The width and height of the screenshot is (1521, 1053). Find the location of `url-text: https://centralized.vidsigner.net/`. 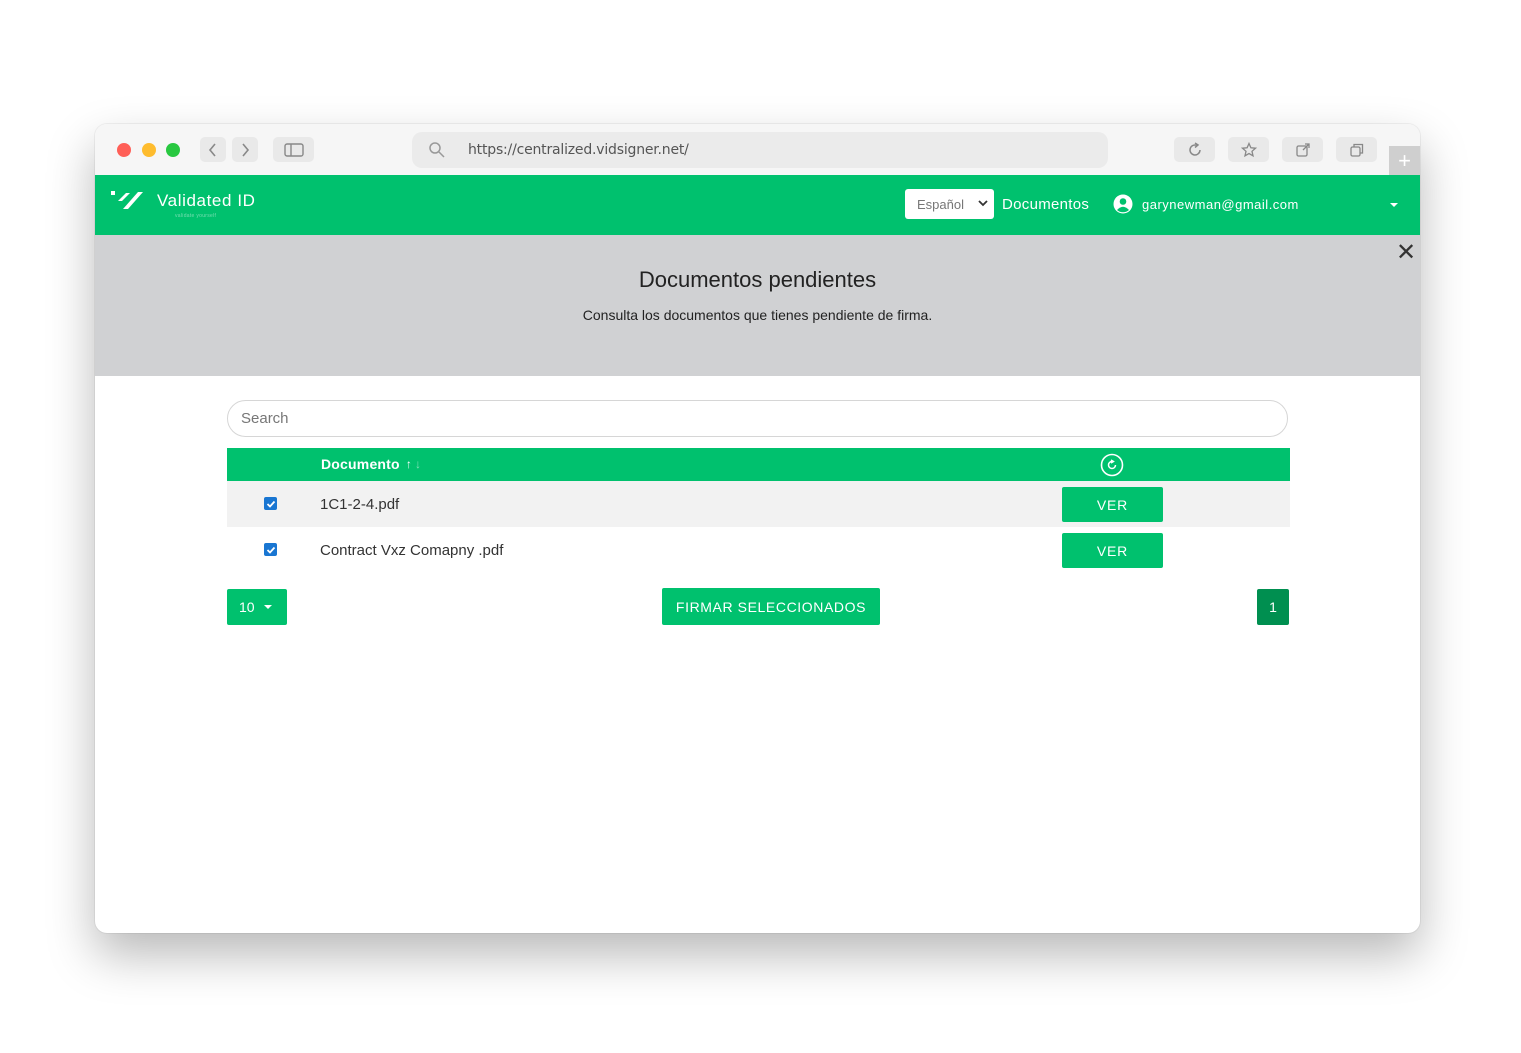

url-text: https://centralized.vidsigner.net/ is located at coordinates (578, 150).